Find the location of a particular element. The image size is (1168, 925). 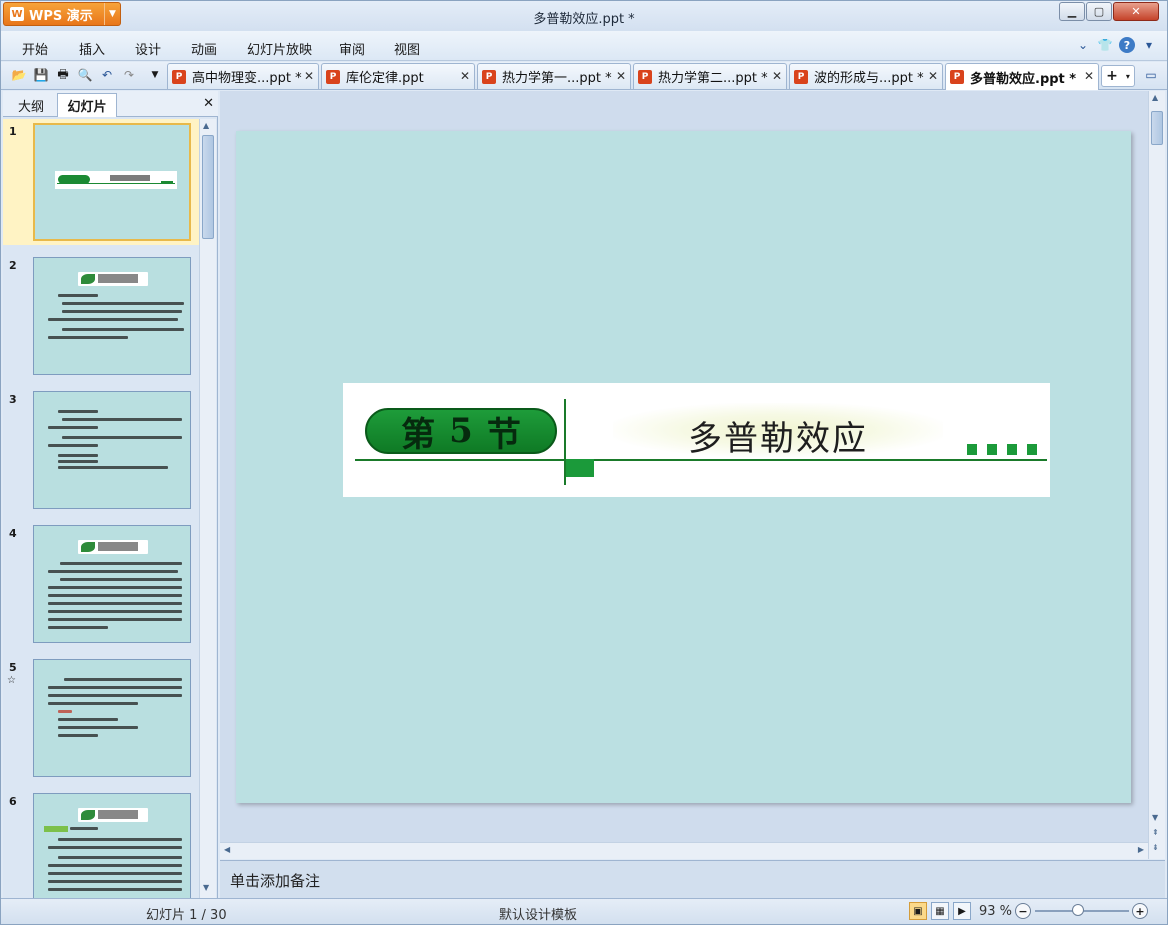

thumbnail-number: 1 is located at coordinates (13, 131).